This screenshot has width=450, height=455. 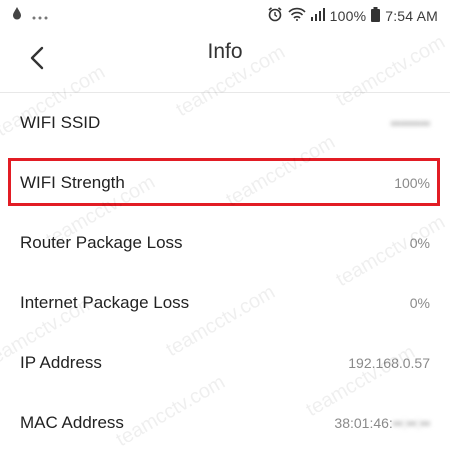 I want to click on ip-address-value: 192.168.0.57, so click(x=389, y=363).